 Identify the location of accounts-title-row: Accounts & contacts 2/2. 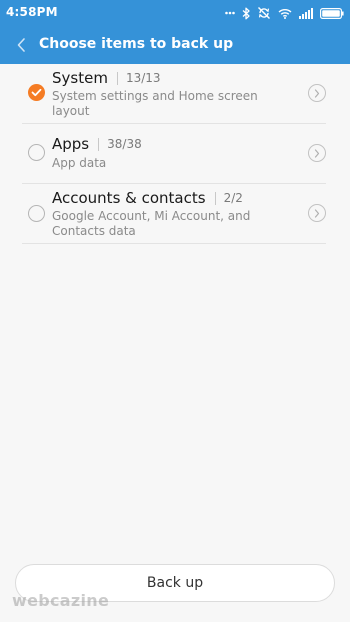
(147, 198).